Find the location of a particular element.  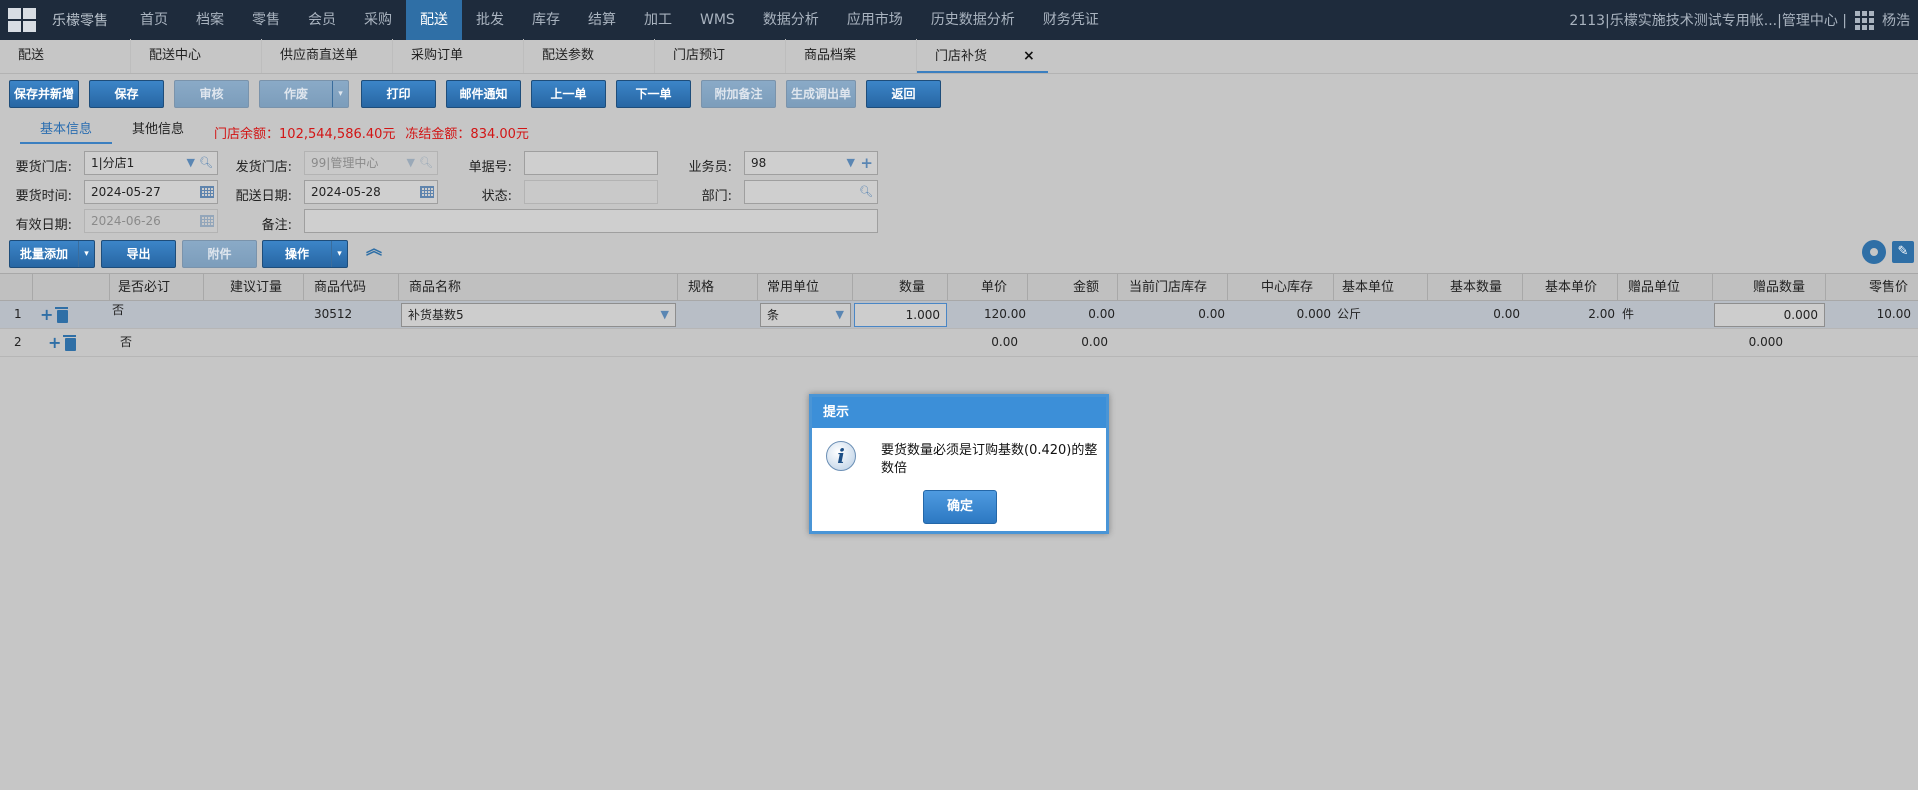

next-doc-button: 下一单 is located at coordinates (653, 94).